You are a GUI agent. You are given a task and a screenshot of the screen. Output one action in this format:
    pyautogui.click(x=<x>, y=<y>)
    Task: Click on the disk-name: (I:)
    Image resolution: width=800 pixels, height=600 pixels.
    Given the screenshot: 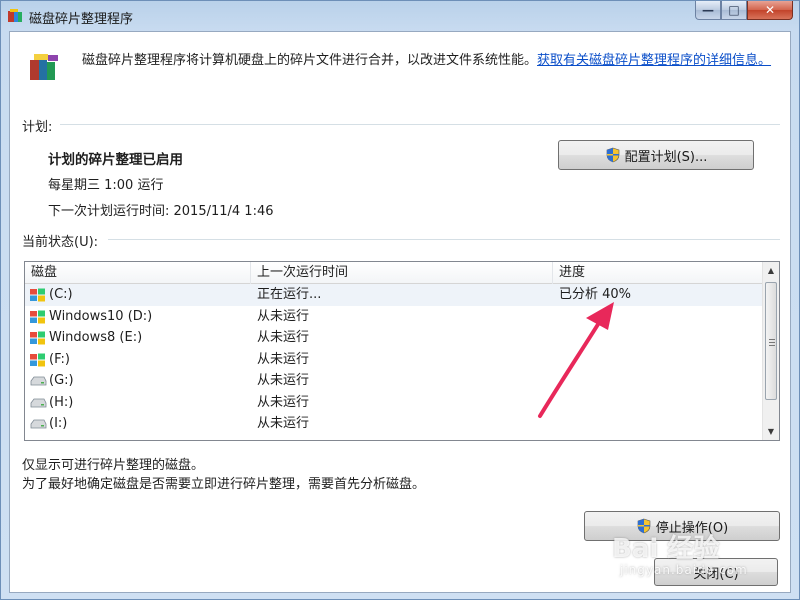 What is the action you would take?
    pyautogui.click(x=58, y=423)
    